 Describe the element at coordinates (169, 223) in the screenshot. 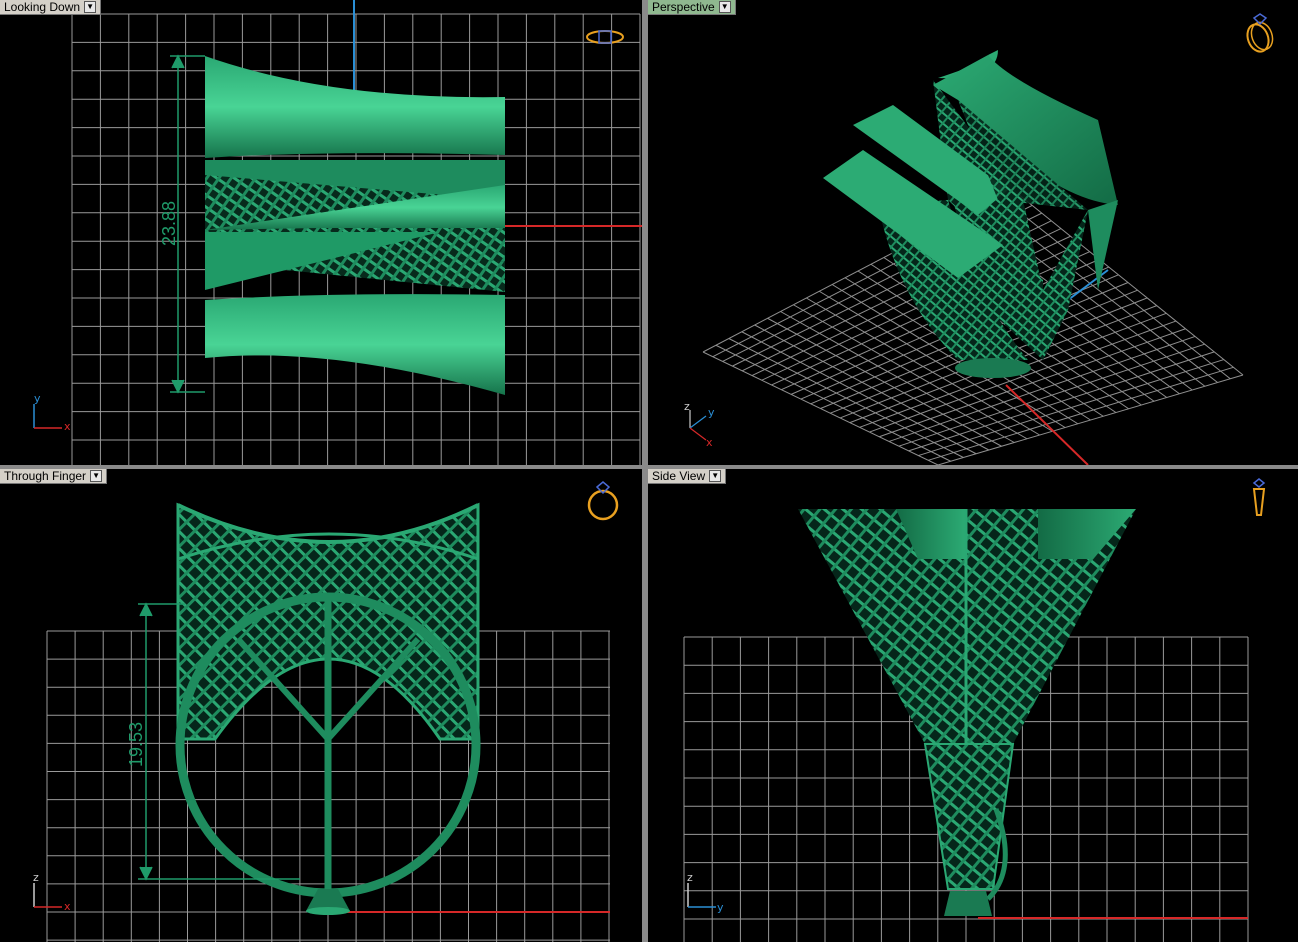

I see `dimension-label: 23.88` at that location.